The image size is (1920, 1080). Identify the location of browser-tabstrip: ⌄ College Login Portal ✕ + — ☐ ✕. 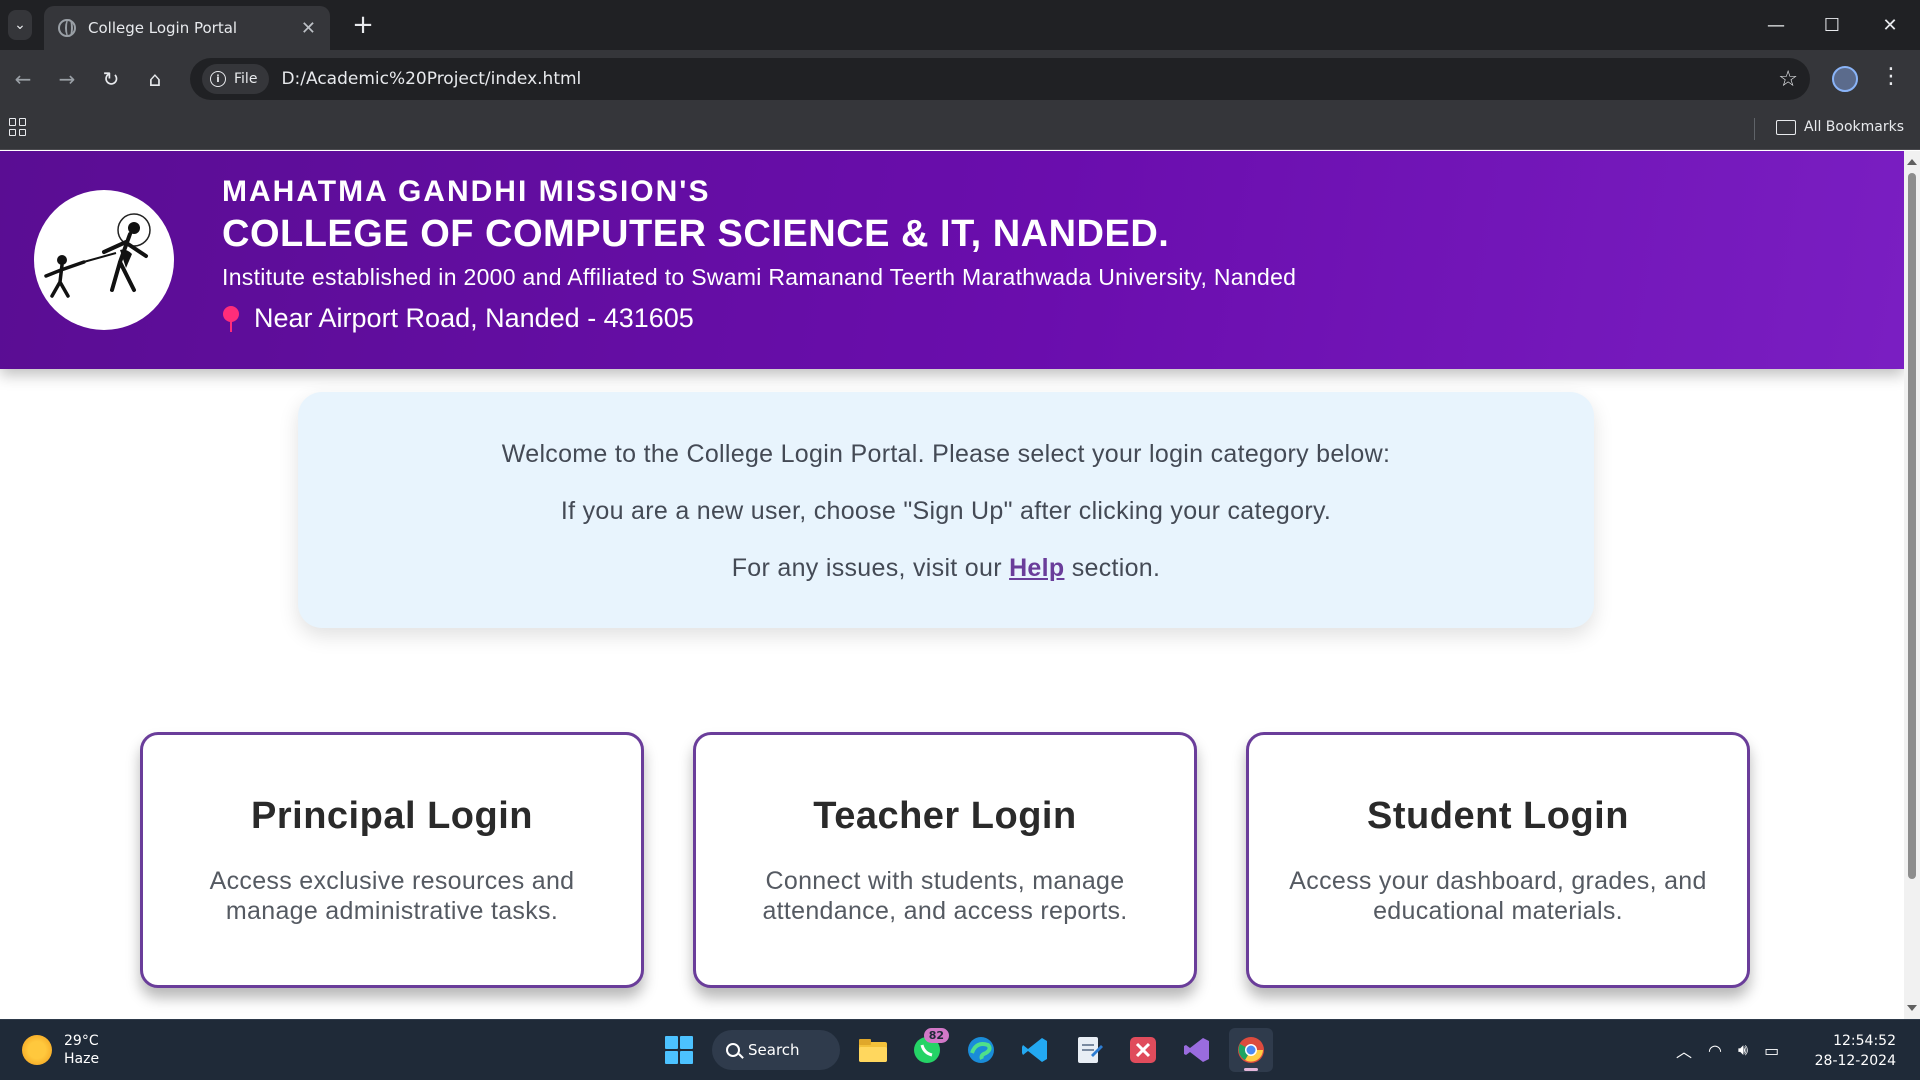
(960, 25).